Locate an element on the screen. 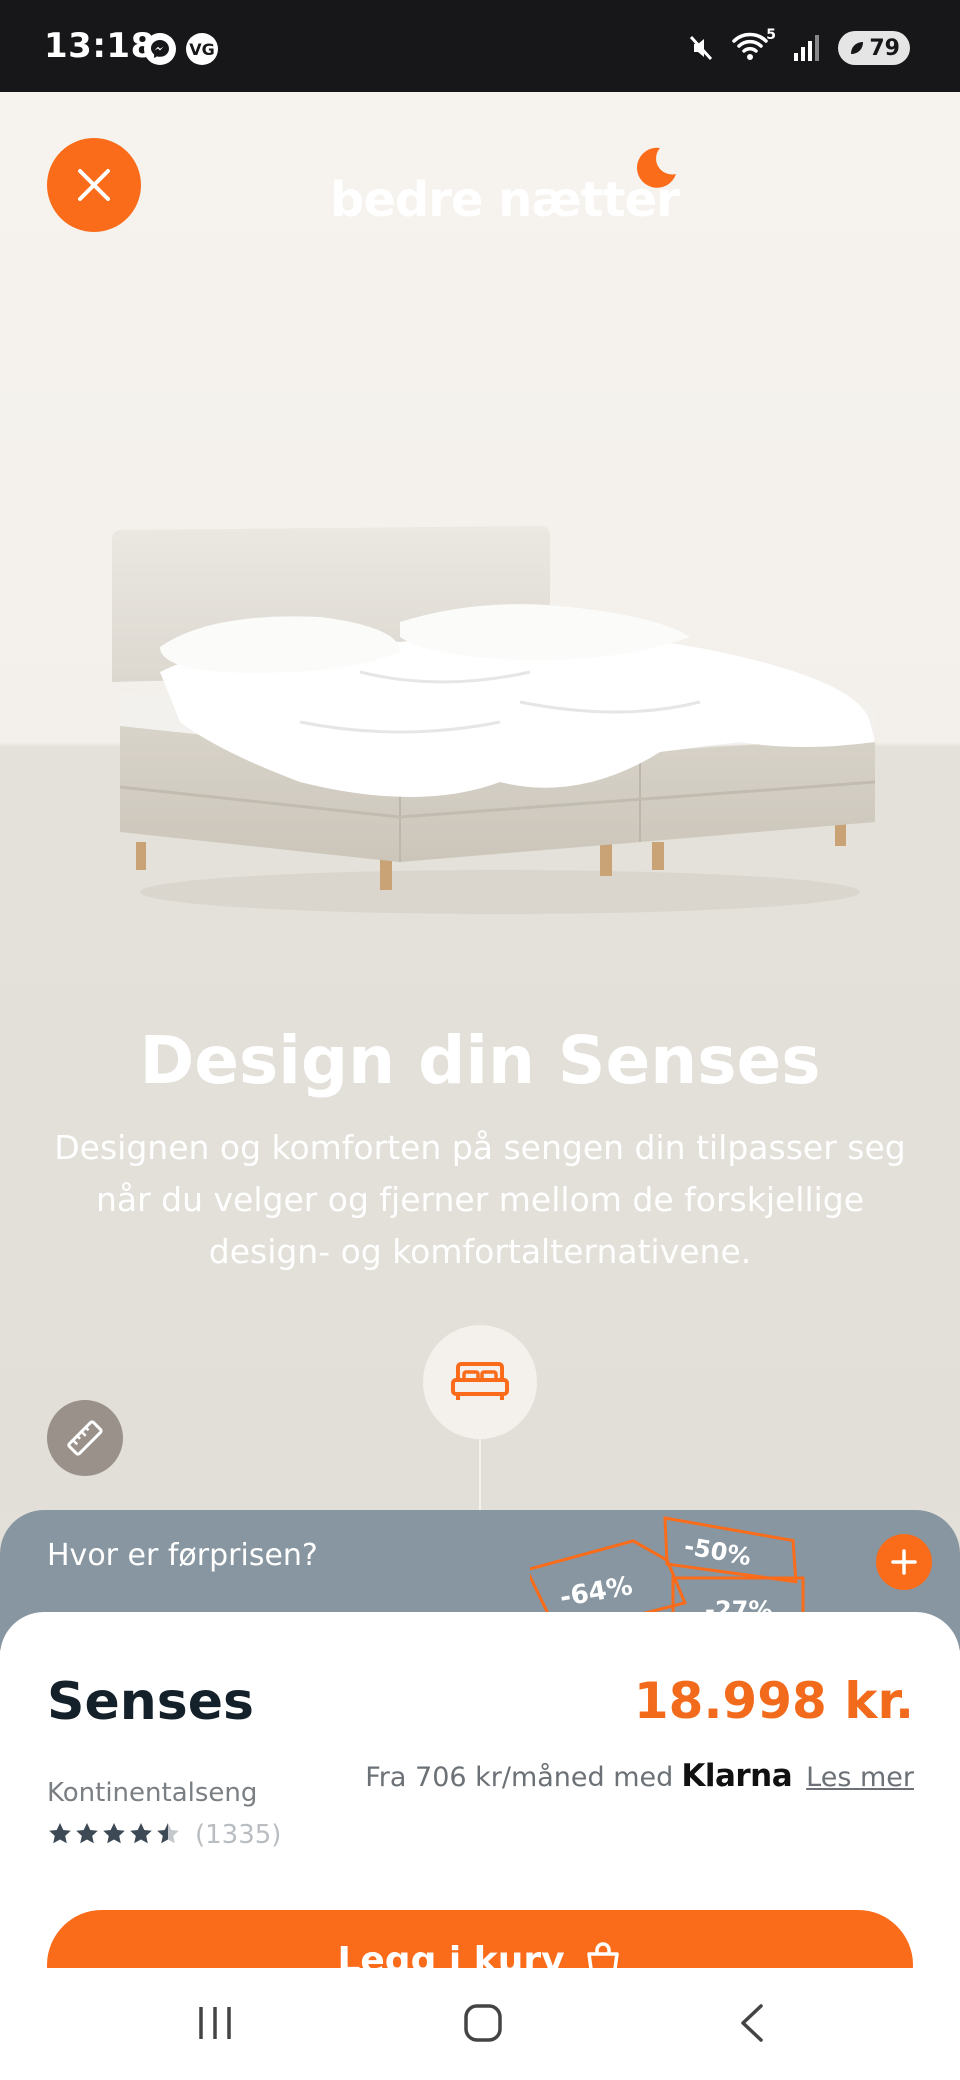 Image resolution: width=960 pixels, height=2080 pixels. battery-indicator: 79 is located at coordinates (874, 48).